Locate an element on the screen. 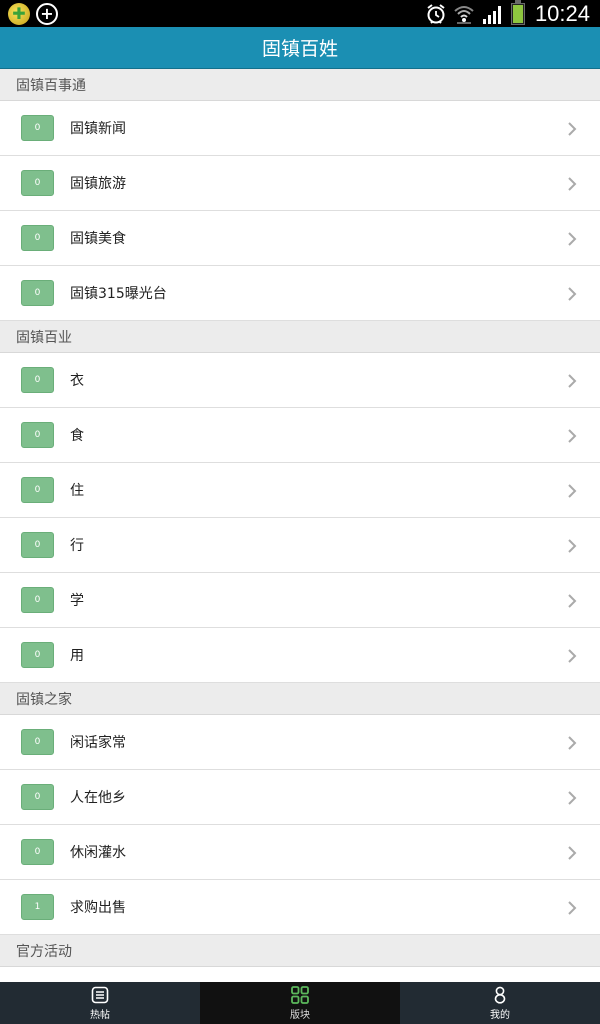 The width and height of the screenshot is (600, 1024). add-circle-icon: + is located at coordinates (47, 13).